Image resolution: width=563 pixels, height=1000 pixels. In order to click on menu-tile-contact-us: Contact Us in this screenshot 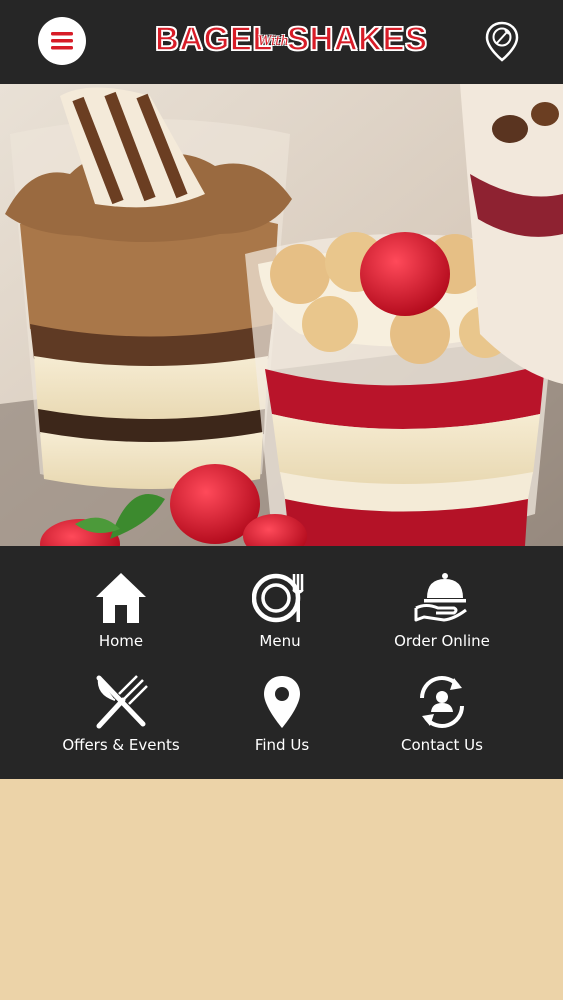, I will do `click(442, 724)`.